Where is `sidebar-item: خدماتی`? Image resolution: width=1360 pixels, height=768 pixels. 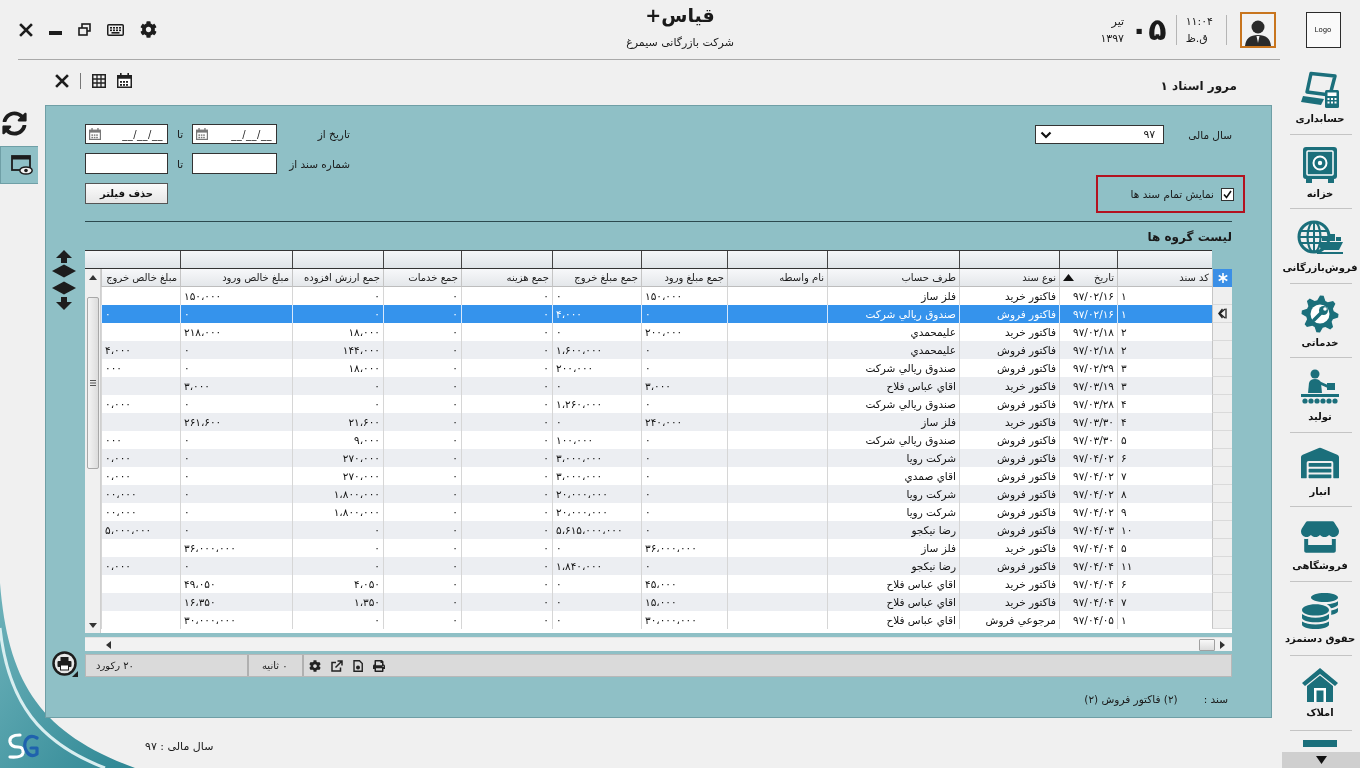 sidebar-item: خدماتی is located at coordinates (1320, 320).